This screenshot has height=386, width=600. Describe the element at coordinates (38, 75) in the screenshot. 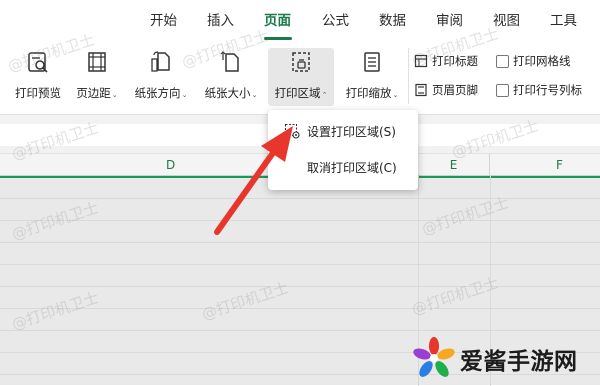

I see `print-preview-button: 打印预览` at that location.